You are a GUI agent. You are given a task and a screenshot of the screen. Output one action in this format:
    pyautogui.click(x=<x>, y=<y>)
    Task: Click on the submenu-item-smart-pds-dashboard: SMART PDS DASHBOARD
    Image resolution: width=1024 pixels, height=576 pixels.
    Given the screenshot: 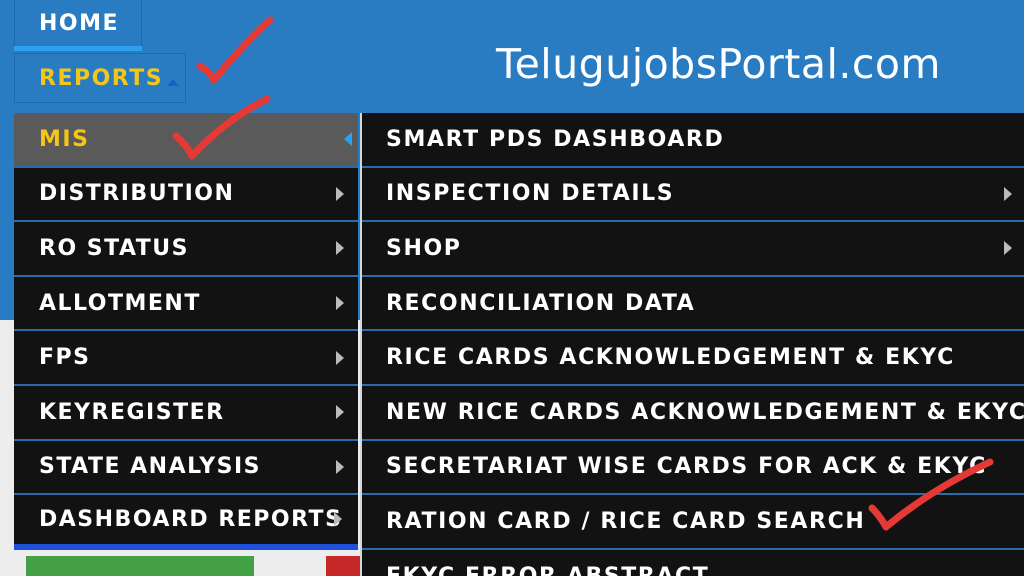 What is the action you would take?
    pyautogui.click(x=693, y=140)
    